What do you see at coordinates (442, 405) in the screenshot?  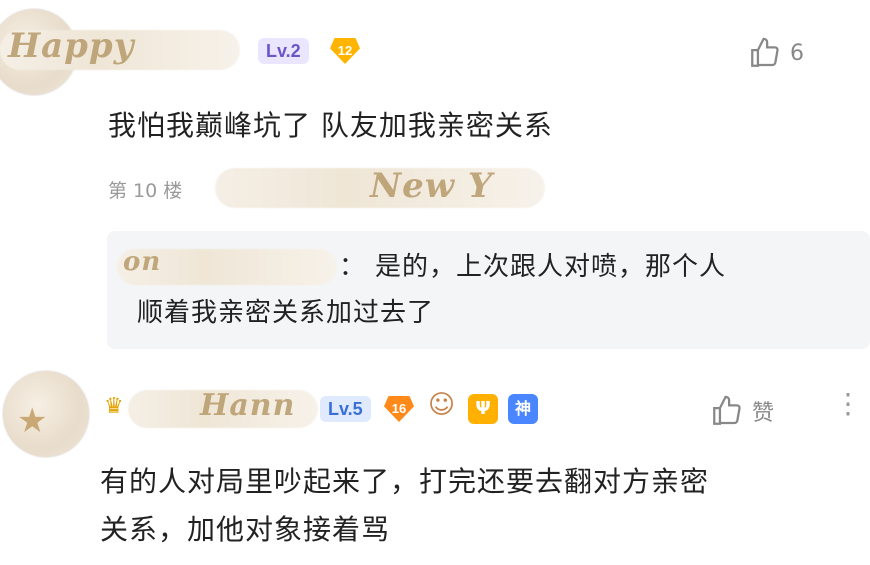 I see `gingerbread-icon: ☺` at bounding box center [442, 405].